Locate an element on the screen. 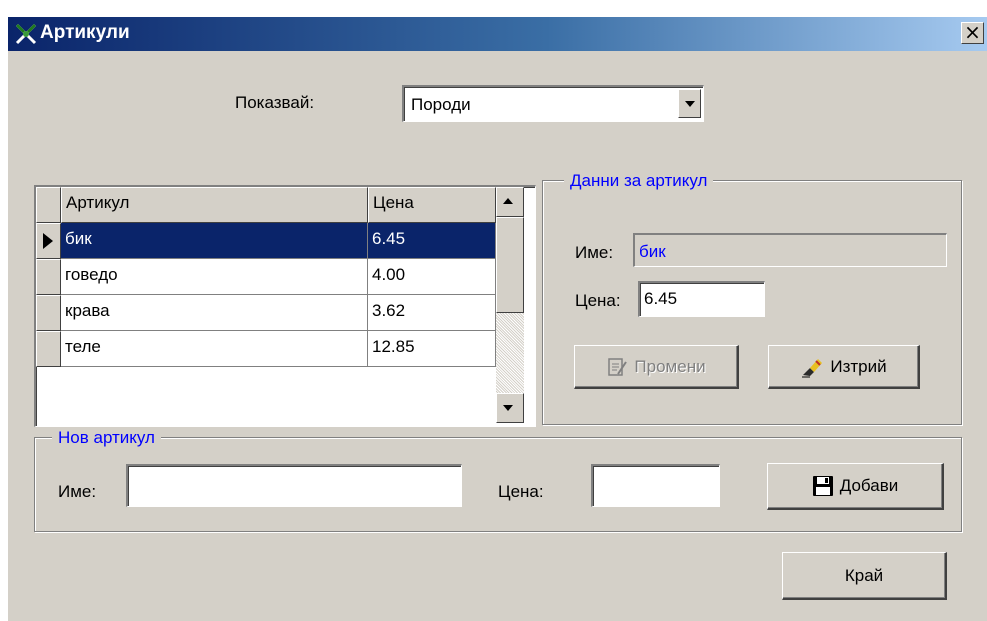 The width and height of the screenshot is (987, 621). scroll-thumb is located at coordinates (510, 265).